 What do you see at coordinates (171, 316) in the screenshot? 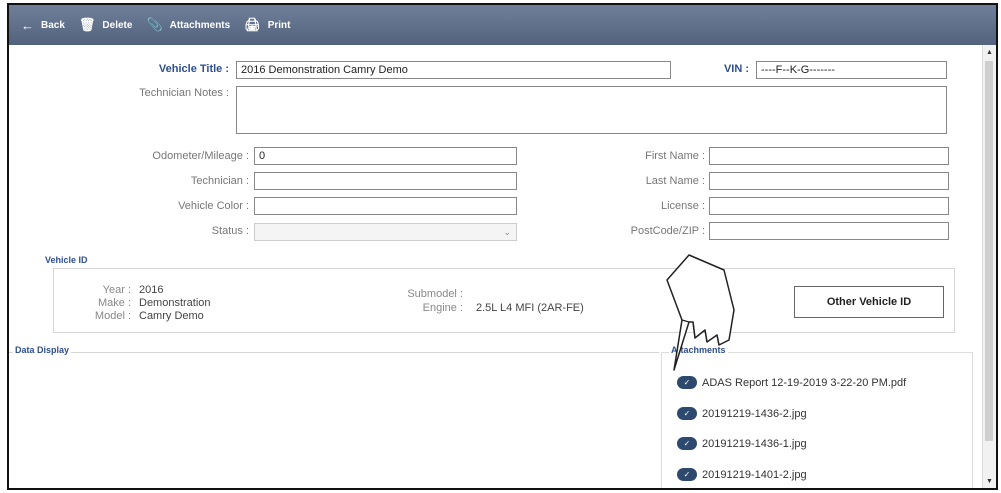
I see `model-value: Camry Demo` at bounding box center [171, 316].